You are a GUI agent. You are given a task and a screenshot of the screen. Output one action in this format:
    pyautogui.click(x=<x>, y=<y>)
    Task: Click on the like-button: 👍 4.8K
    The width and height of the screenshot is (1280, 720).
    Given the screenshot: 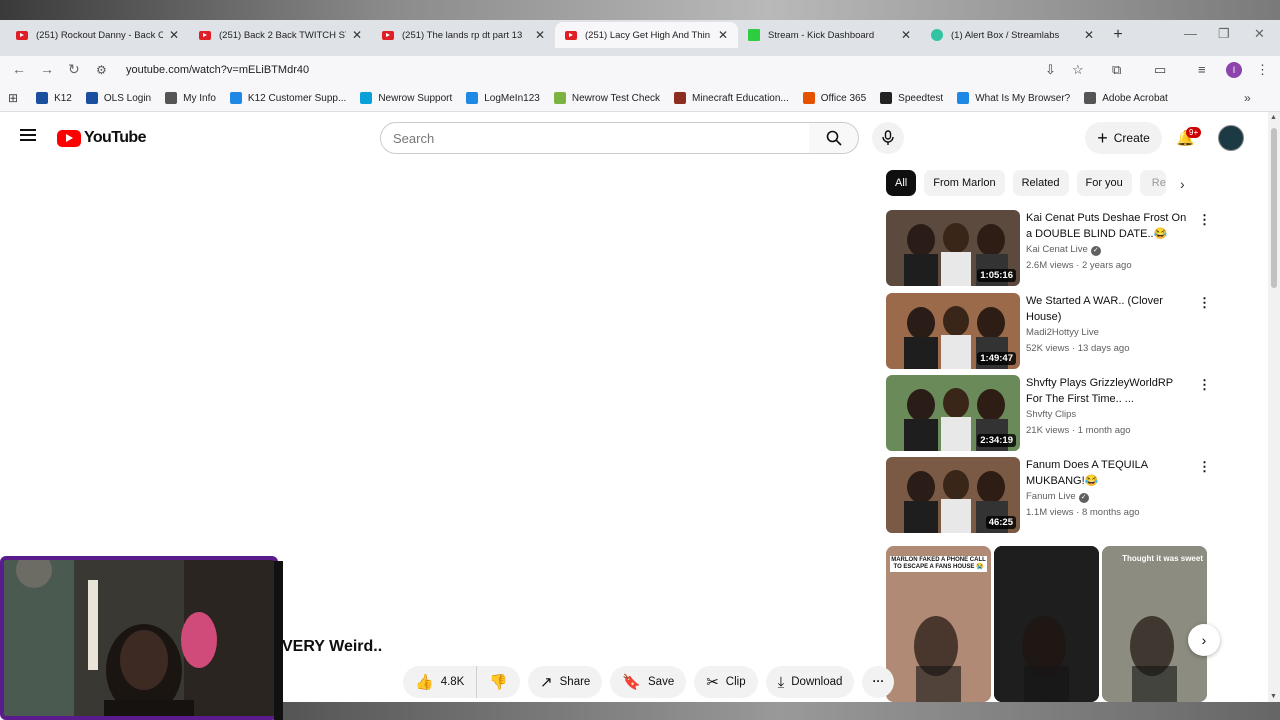 What is the action you would take?
    pyautogui.click(x=440, y=682)
    